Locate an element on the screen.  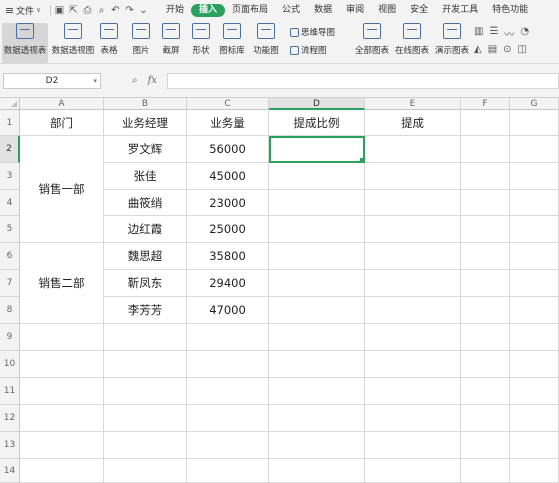
column-header-f: F is located at coordinates (485, 104).